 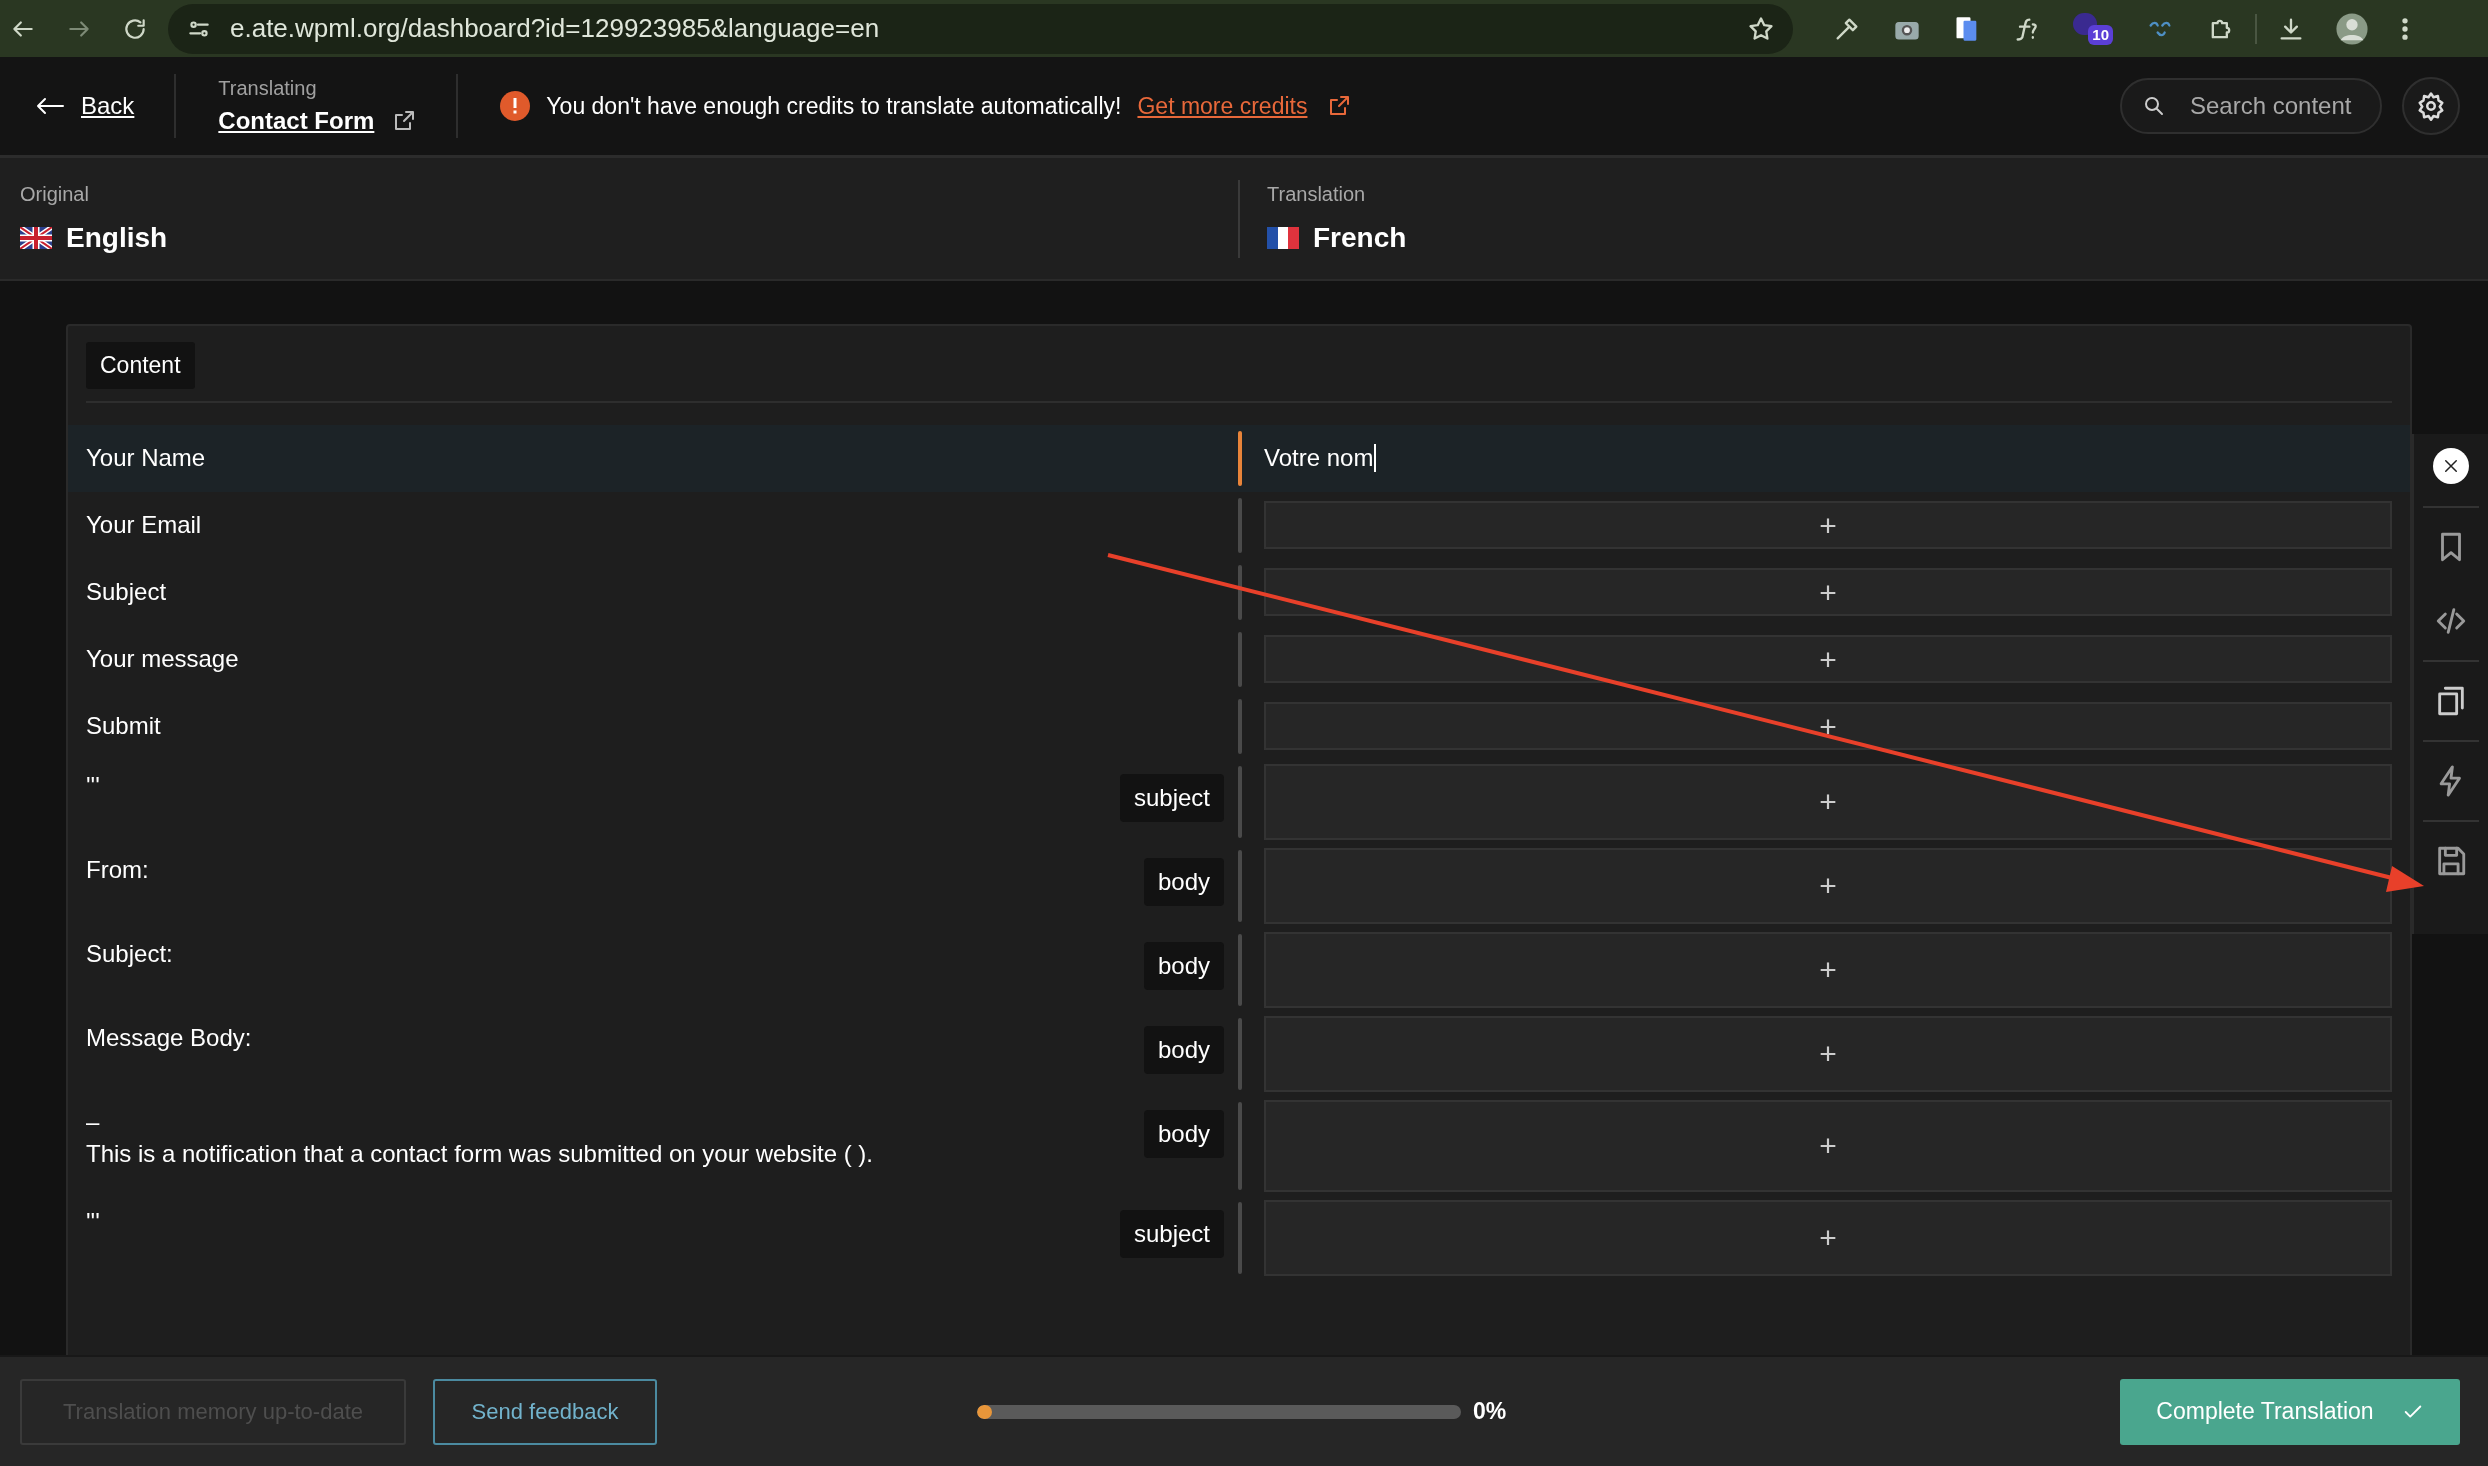 I want to click on warning-text: You don't have enough credits to translate automatically!, so click(x=834, y=106).